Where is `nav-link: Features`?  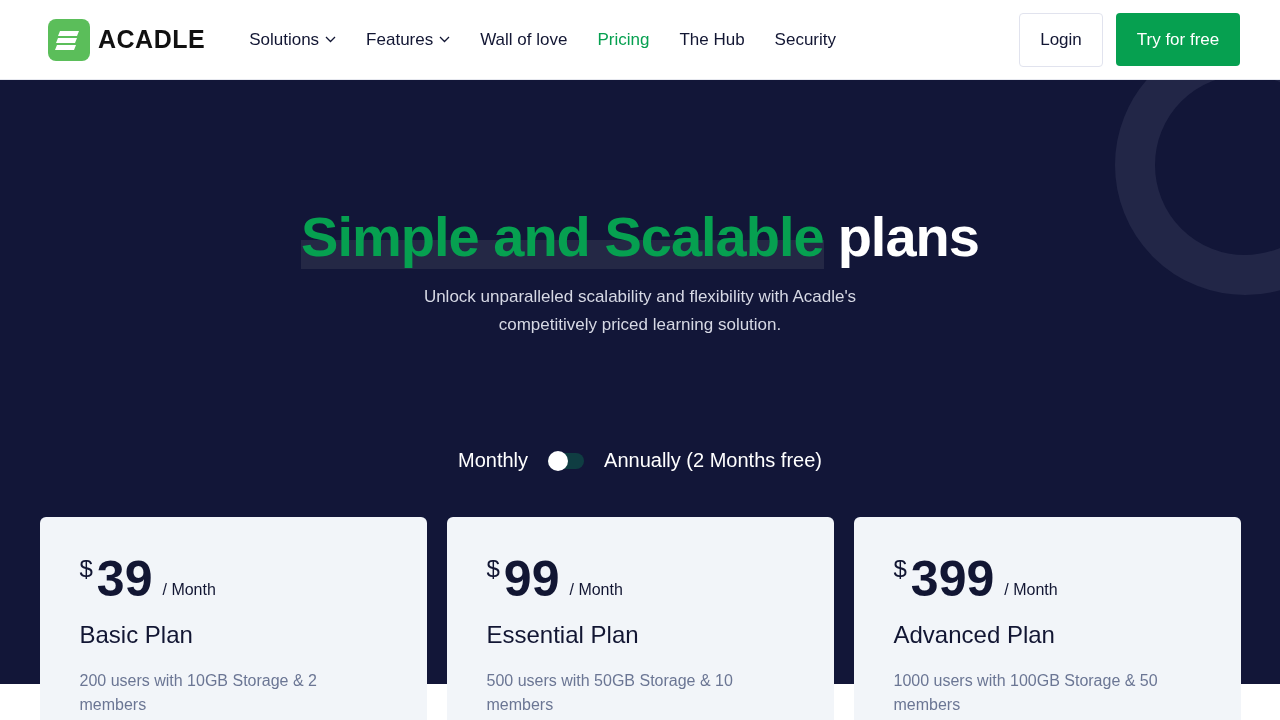
nav-link: Features is located at coordinates (408, 39).